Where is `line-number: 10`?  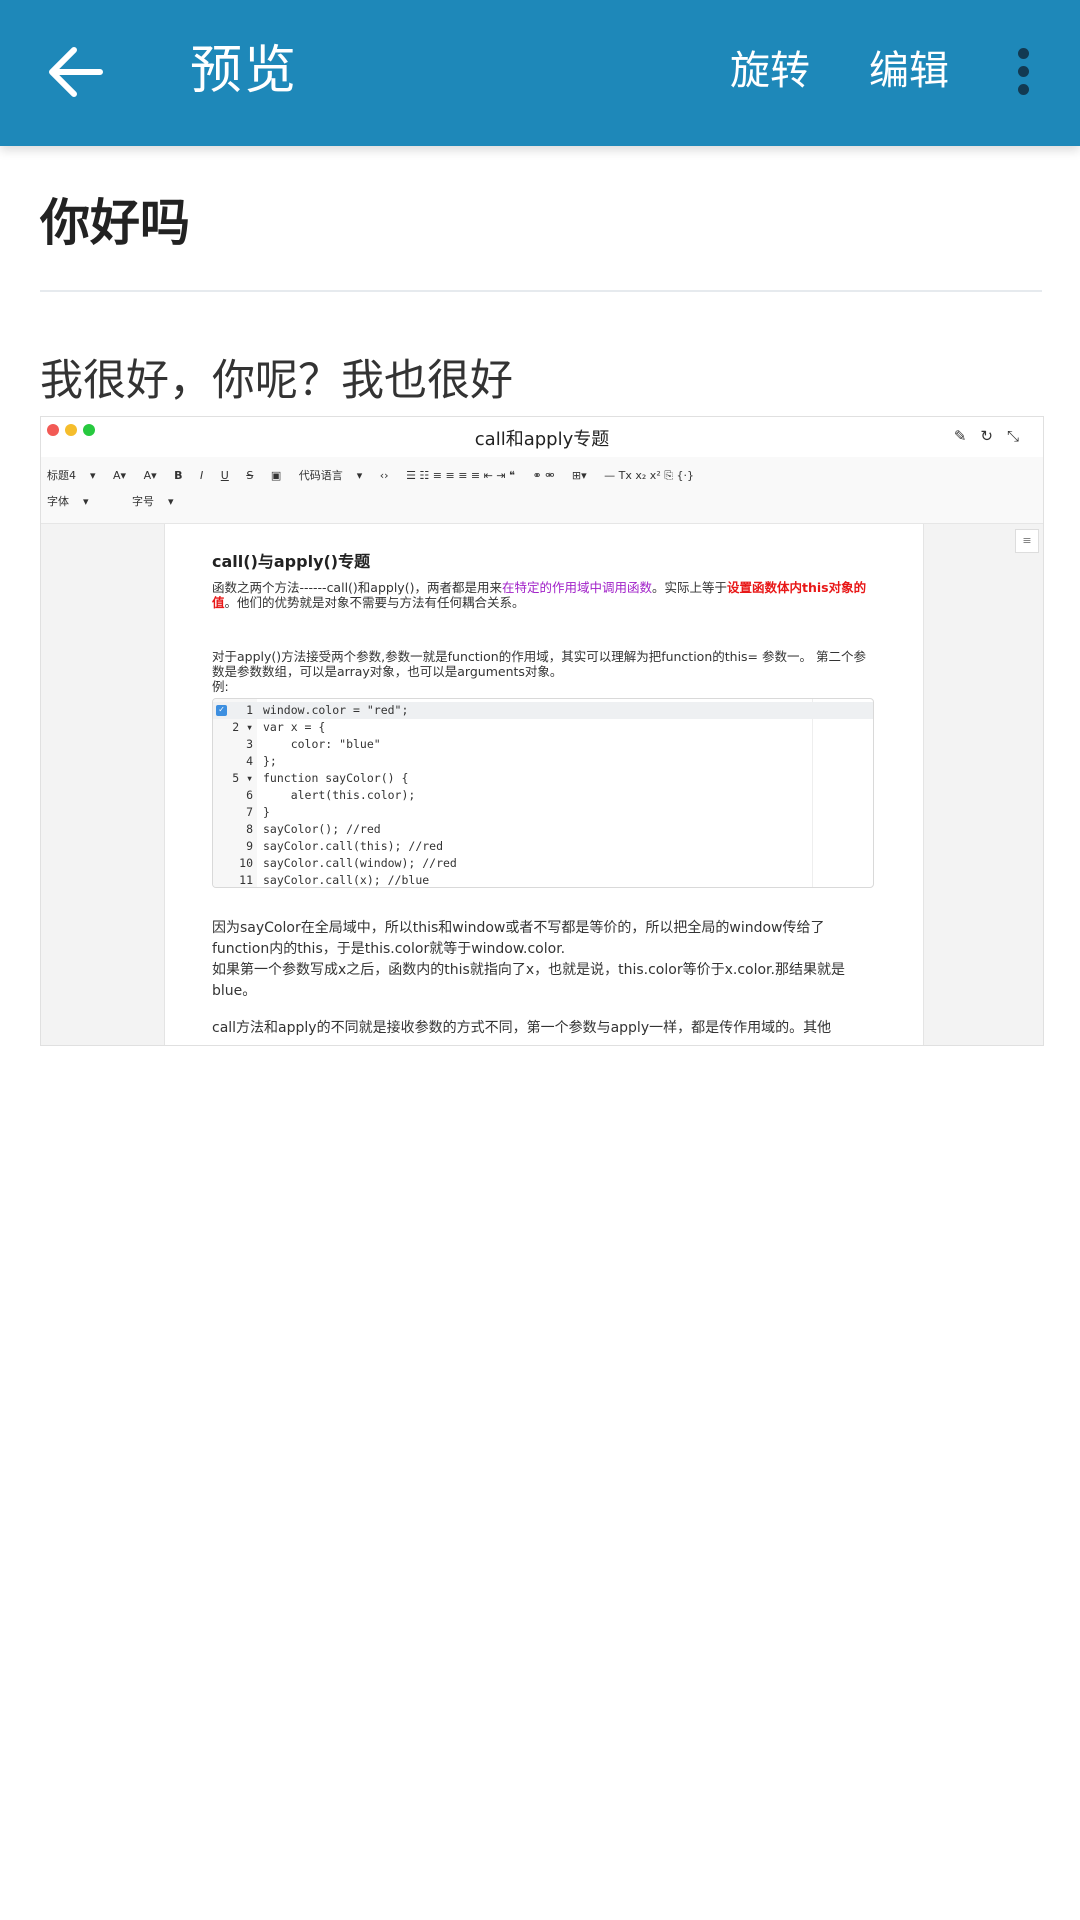
line-number: 10 is located at coordinates (246, 863).